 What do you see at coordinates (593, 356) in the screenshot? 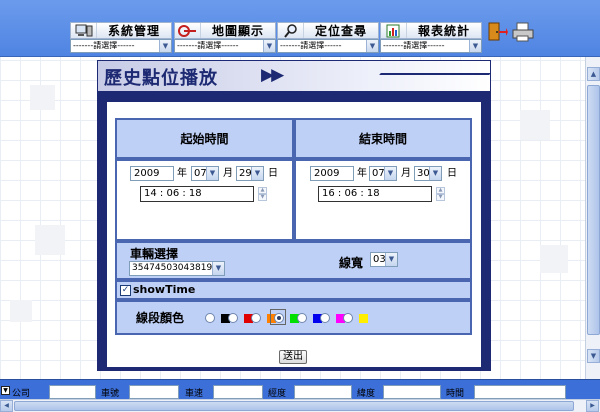
I see `scroll-down-icon: ▼` at bounding box center [593, 356].